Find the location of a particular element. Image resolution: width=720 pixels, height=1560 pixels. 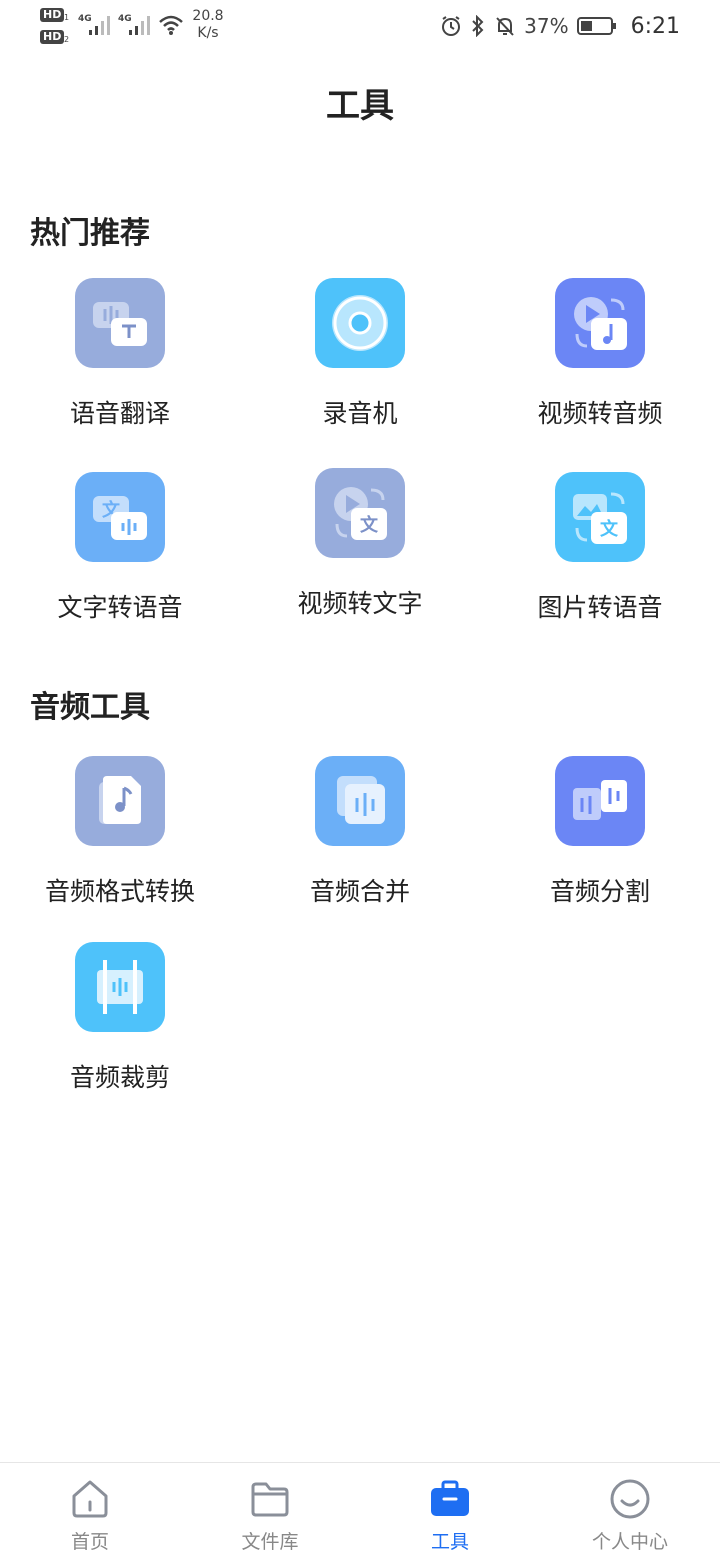

tool-label: 音频裁剪 is located at coordinates (119, 1077).